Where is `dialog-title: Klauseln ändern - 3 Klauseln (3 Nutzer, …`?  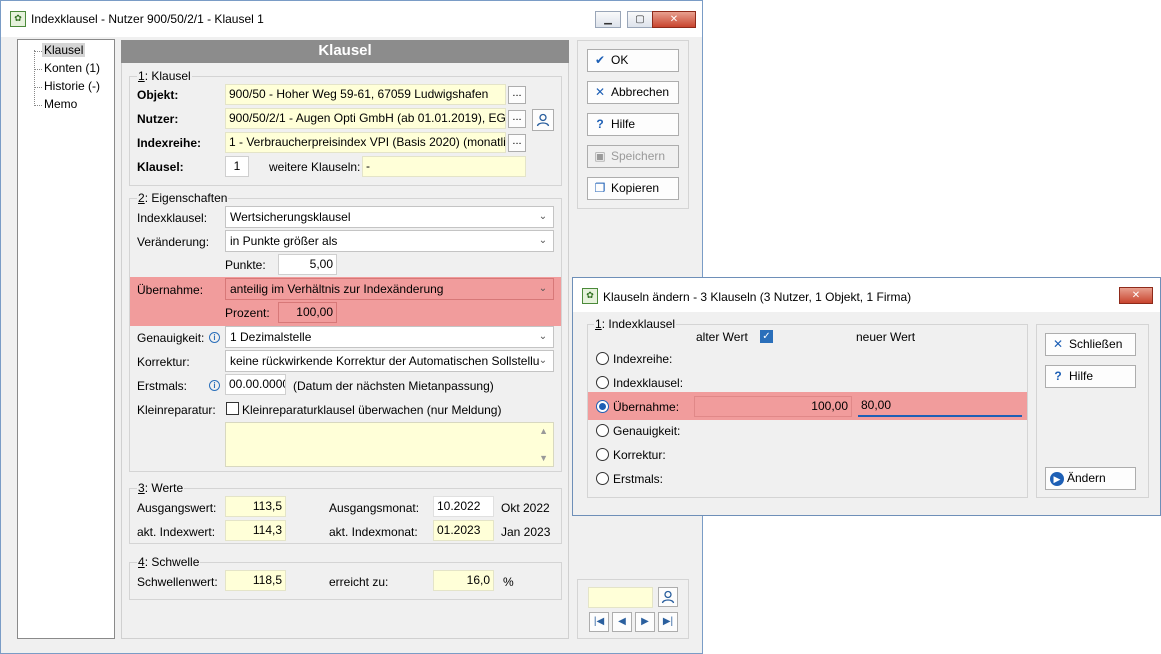 dialog-title: Klauseln ändern - 3 Klauseln (3 Nutzer, … is located at coordinates (757, 297).